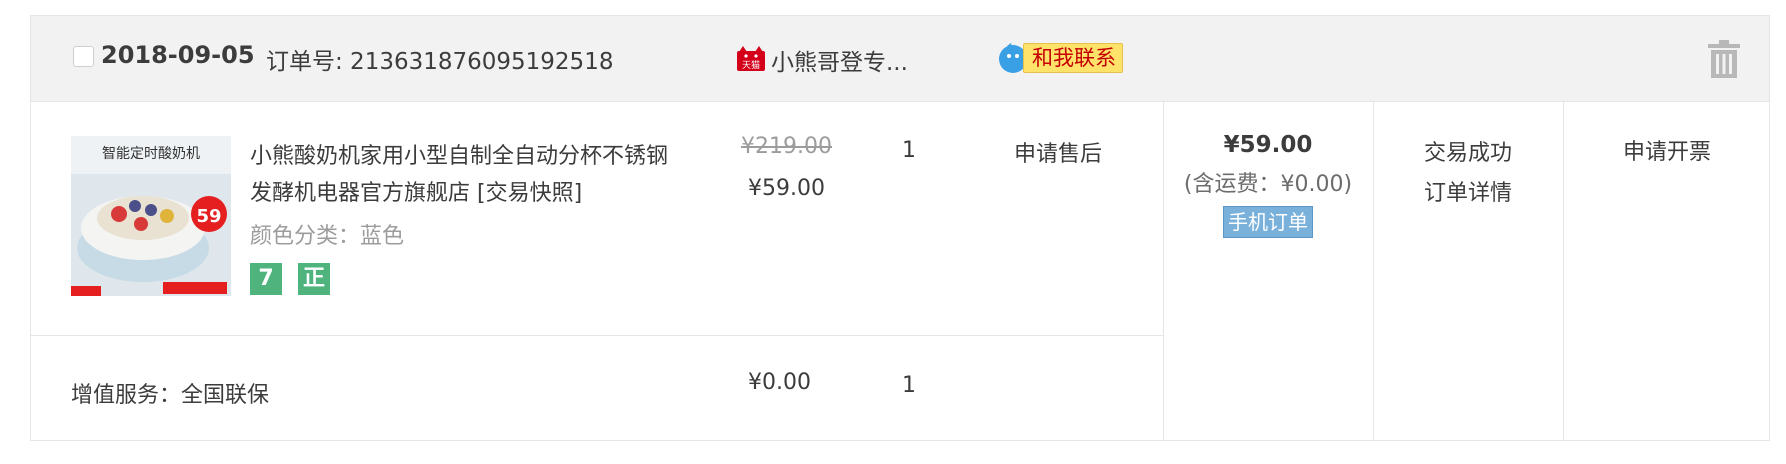  What do you see at coordinates (1058, 152) in the screenshot?
I see `after-sale-link: 申请售后` at bounding box center [1058, 152].